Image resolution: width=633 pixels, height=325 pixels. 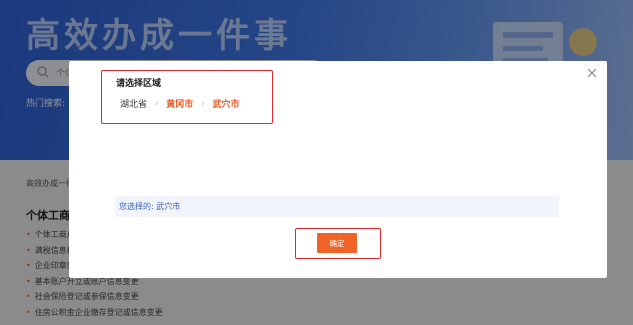 What do you see at coordinates (187, 97) in the screenshot?
I see `highlight-box-region` at bounding box center [187, 97].